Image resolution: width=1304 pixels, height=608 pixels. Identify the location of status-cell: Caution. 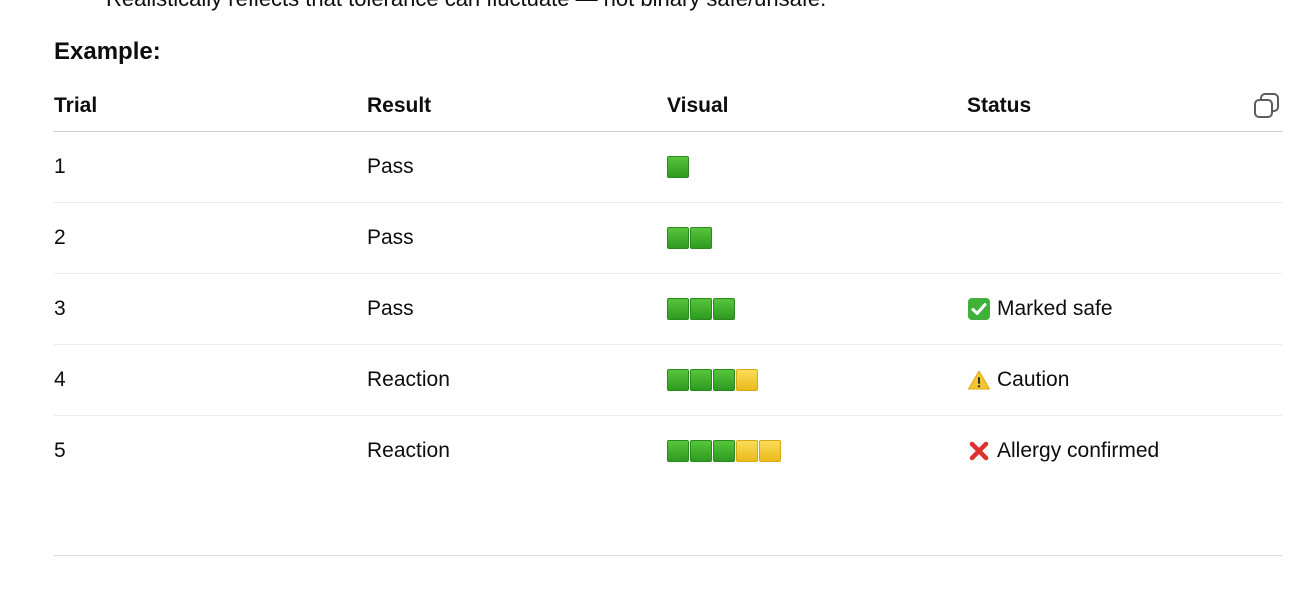
(1124, 380).